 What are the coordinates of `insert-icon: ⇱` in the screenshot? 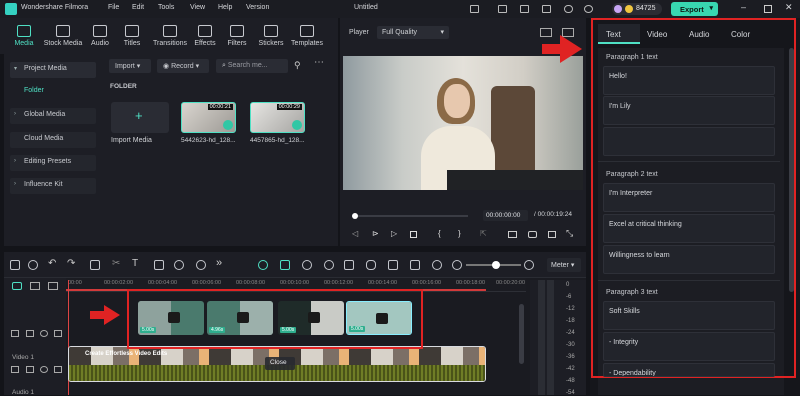 It's located at (483, 233).